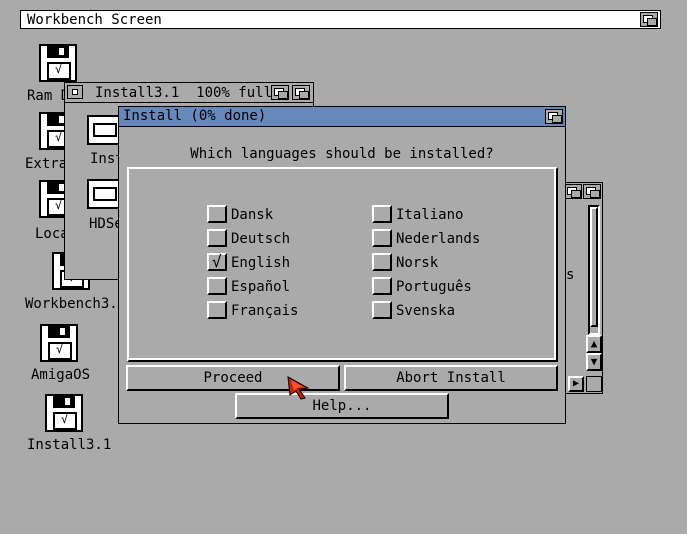 This screenshot has height=534, width=687. What do you see at coordinates (61, 375) in the screenshot?
I see `desktop-icon-label: AmigaOS` at bounding box center [61, 375].